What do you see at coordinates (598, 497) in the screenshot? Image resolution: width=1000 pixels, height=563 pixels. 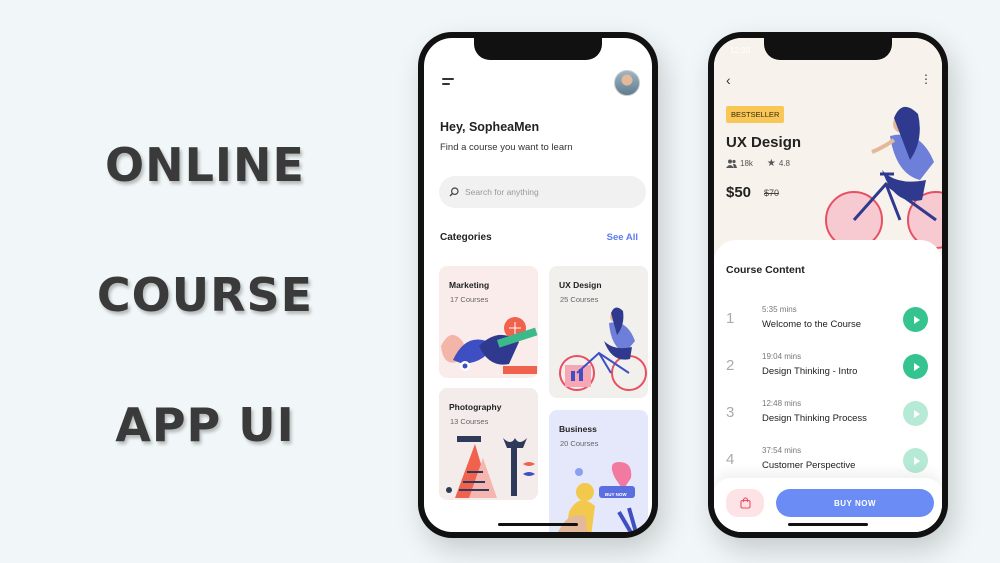 I see `business-illustration` at bounding box center [598, 497].